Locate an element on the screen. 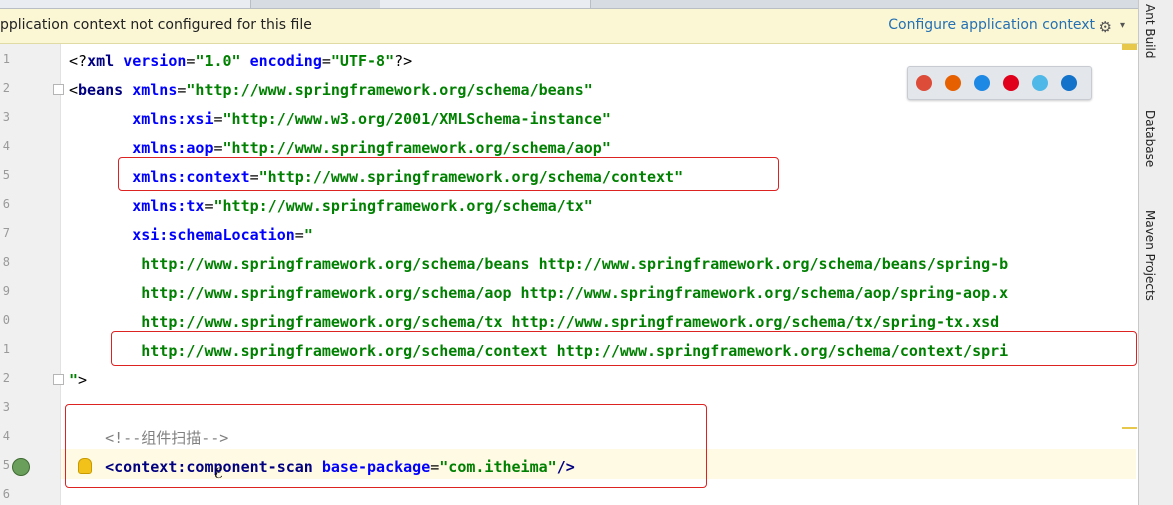 The image size is (1173, 505). right-tool-window-bar: Ant Build Database Maven Projects is located at coordinates (1155, 252).